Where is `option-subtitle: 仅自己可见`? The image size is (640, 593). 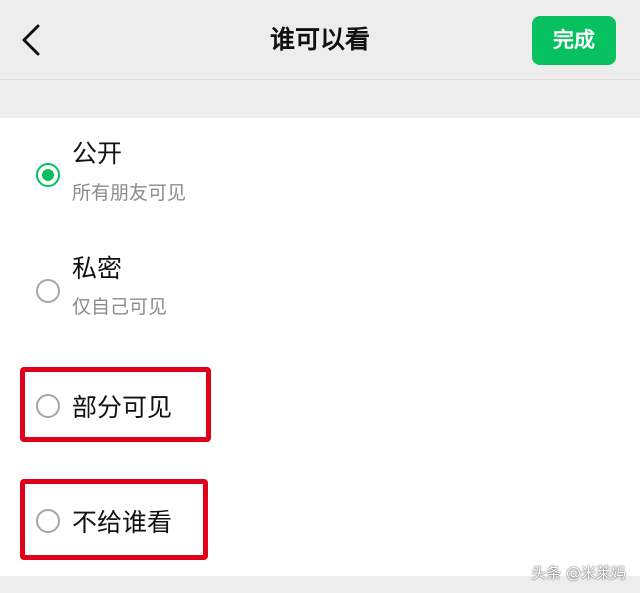 option-subtitle: 仅自己可见 is located at coordinates (120, 307).